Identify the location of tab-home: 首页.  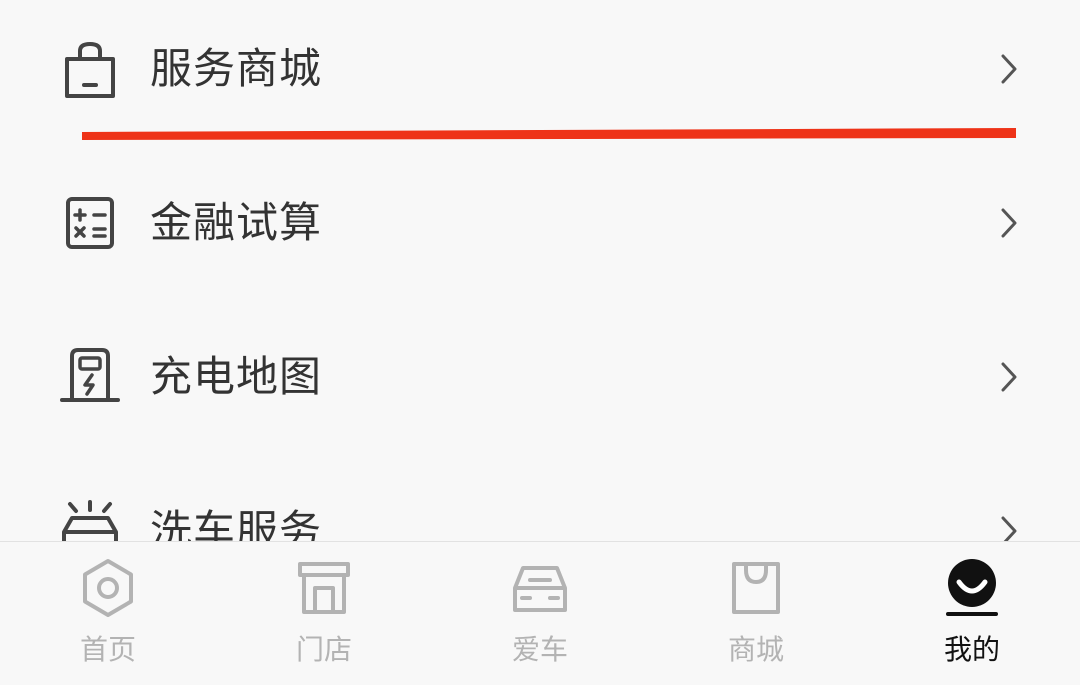
(108, 613).